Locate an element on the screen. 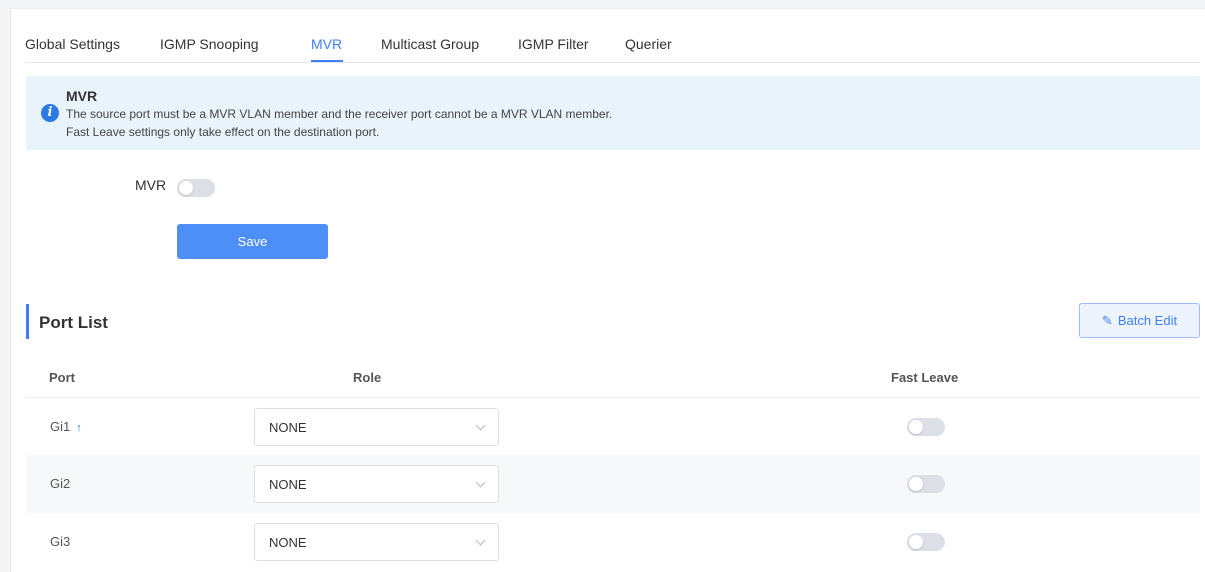  tab-multicast-group: Multicast Group is located at coordinates (430, 44).